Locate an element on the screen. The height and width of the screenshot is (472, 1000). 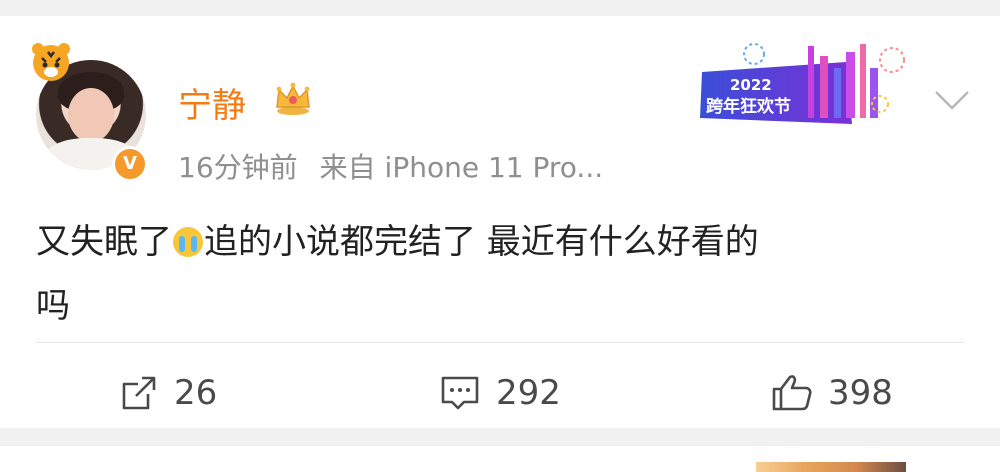
crying-emoji-icon is located at coordinates (188, 242).